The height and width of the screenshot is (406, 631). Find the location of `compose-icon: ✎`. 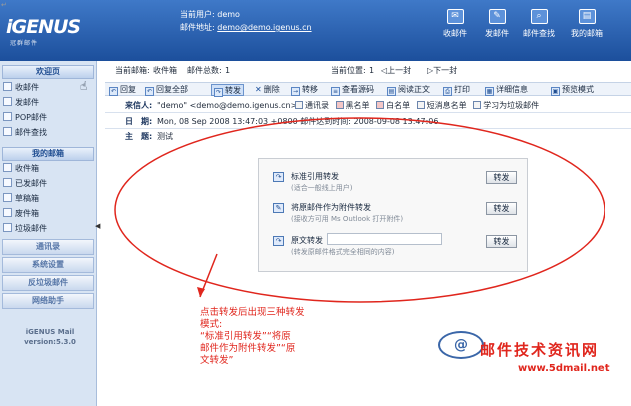

compose-icon: ✎ is located at coordinates (497, 16).